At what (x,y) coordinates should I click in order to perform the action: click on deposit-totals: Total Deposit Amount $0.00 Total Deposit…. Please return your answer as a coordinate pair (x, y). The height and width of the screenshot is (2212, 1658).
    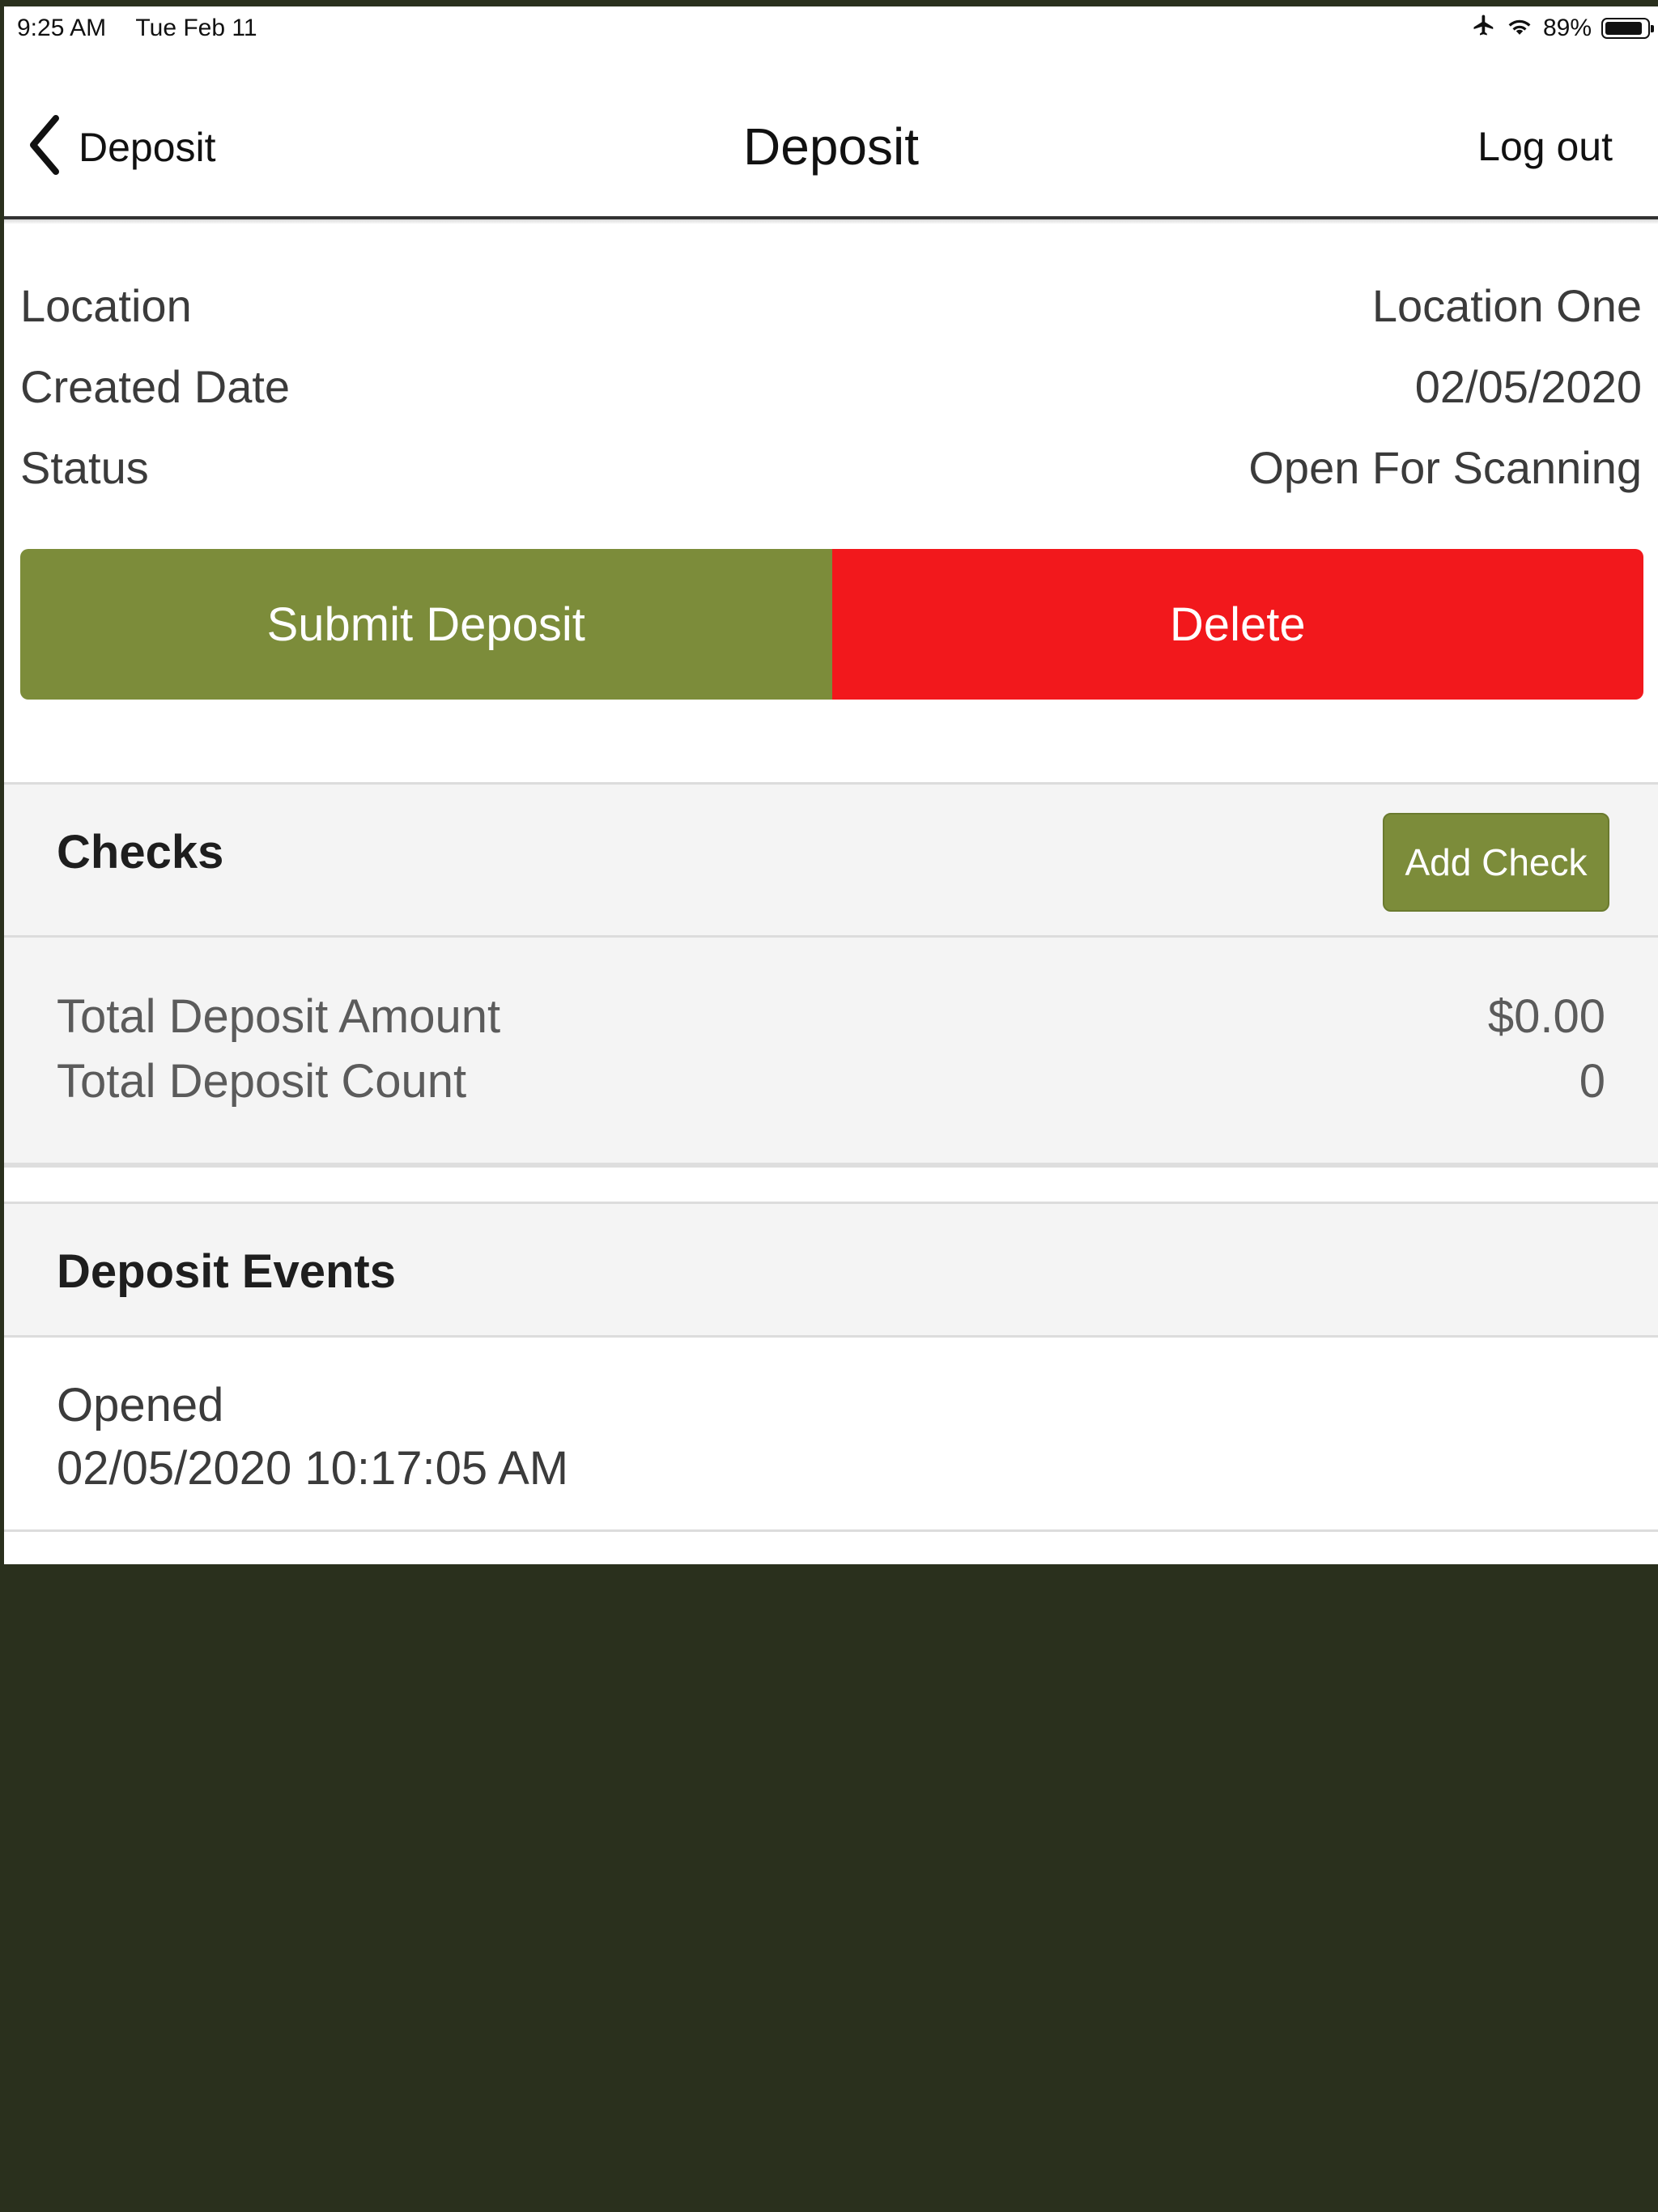
    Looking at the image, I should click on (831, 1053).